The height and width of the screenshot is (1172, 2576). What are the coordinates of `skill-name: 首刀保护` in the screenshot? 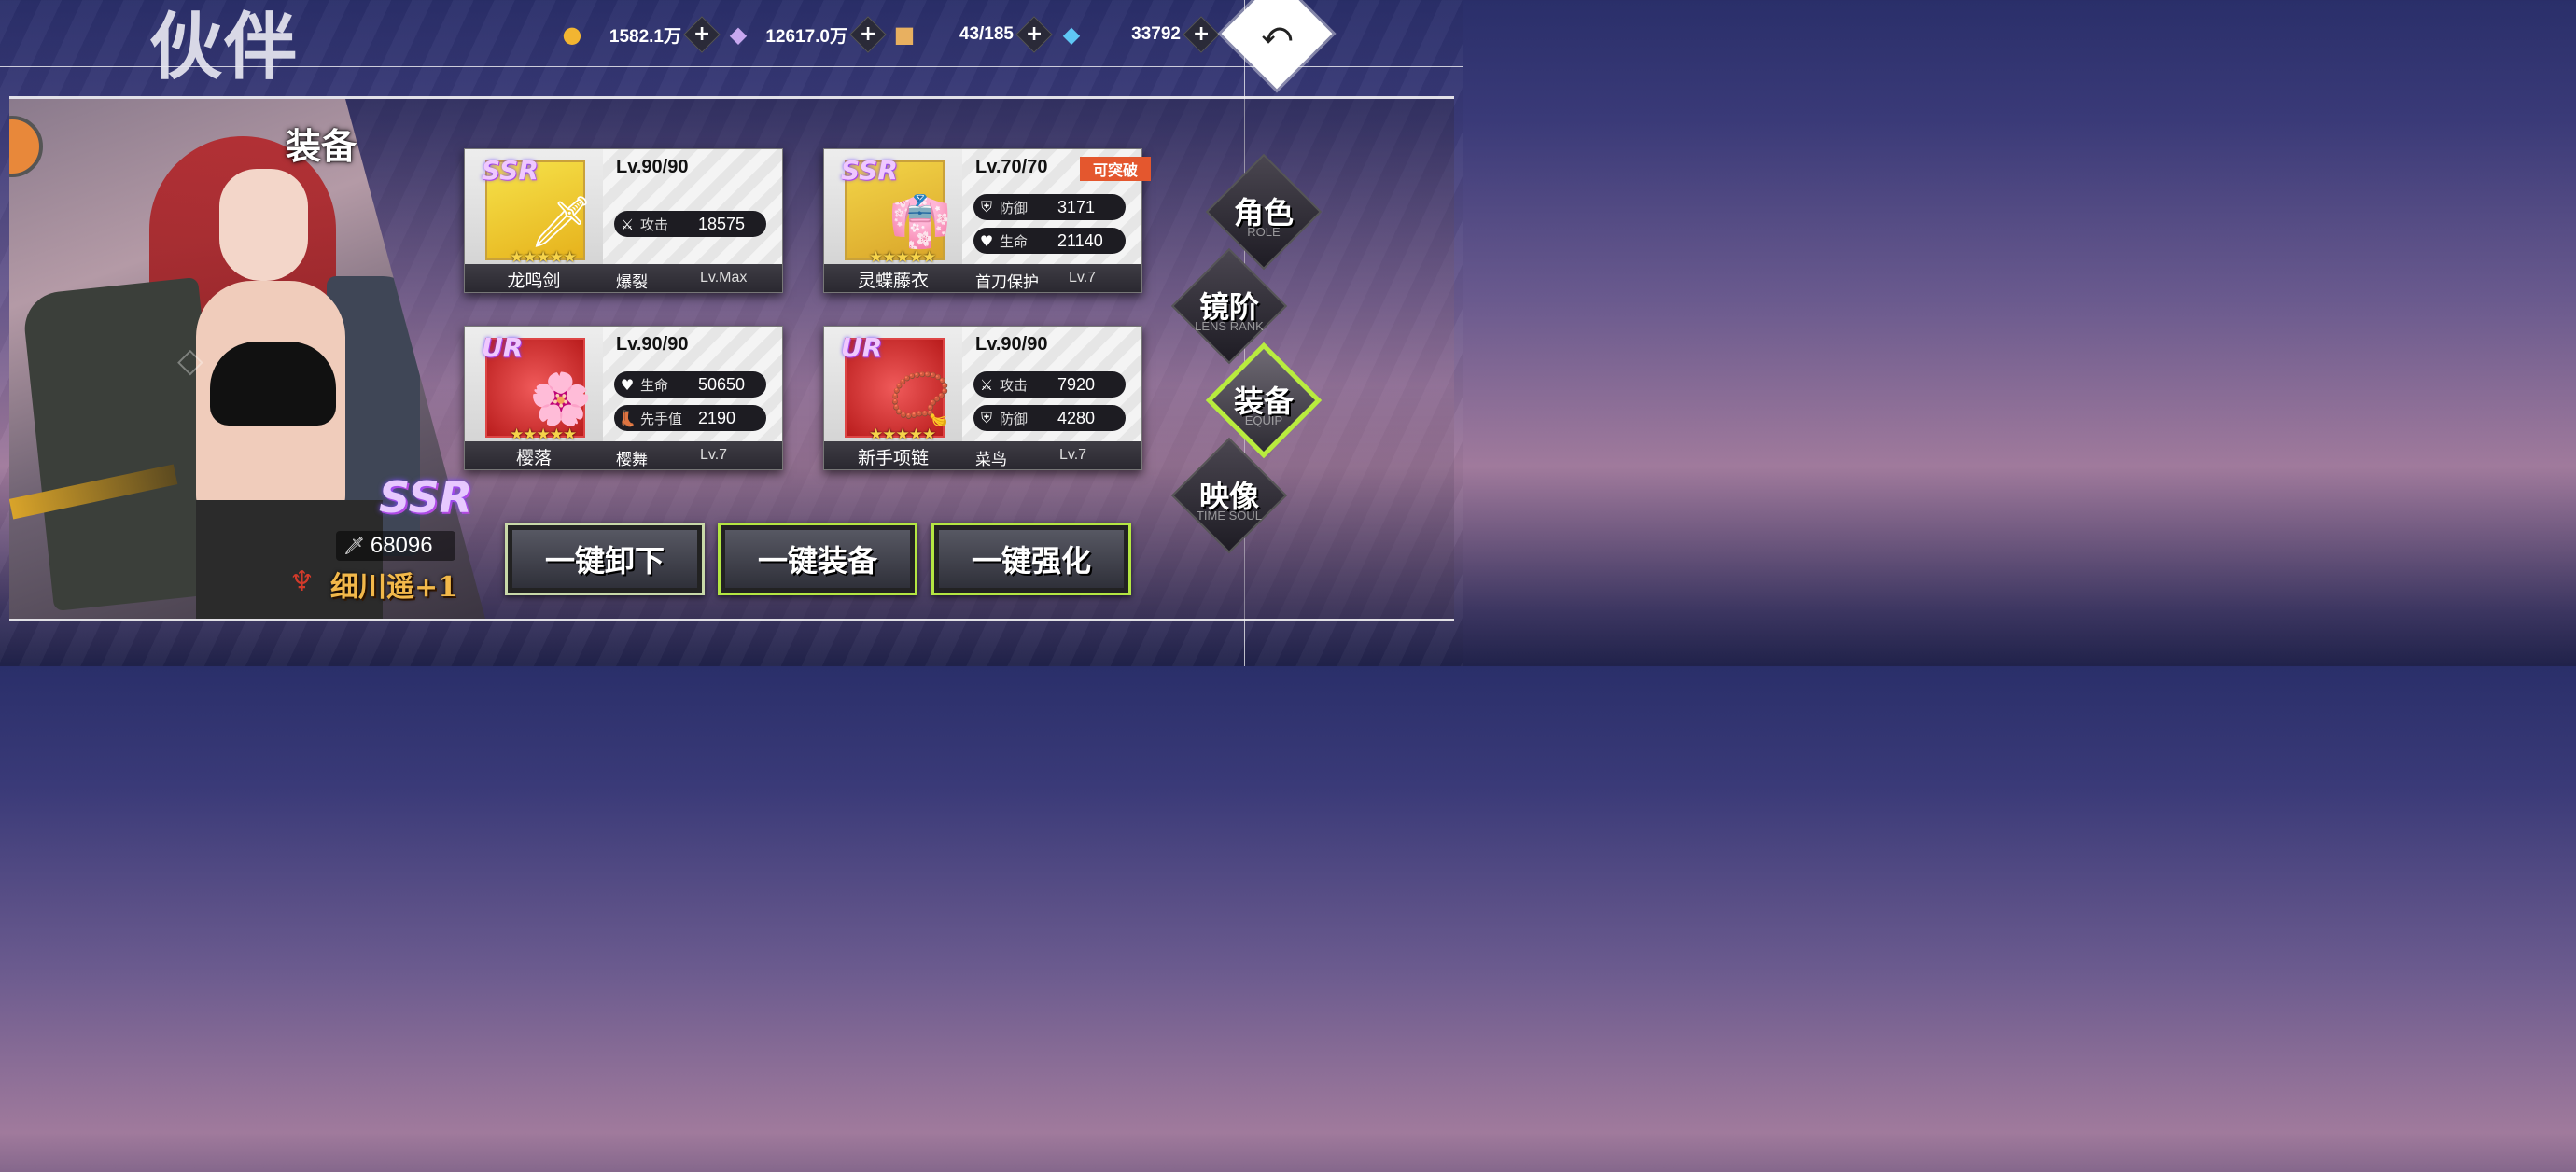 It's located at (1007, 282).